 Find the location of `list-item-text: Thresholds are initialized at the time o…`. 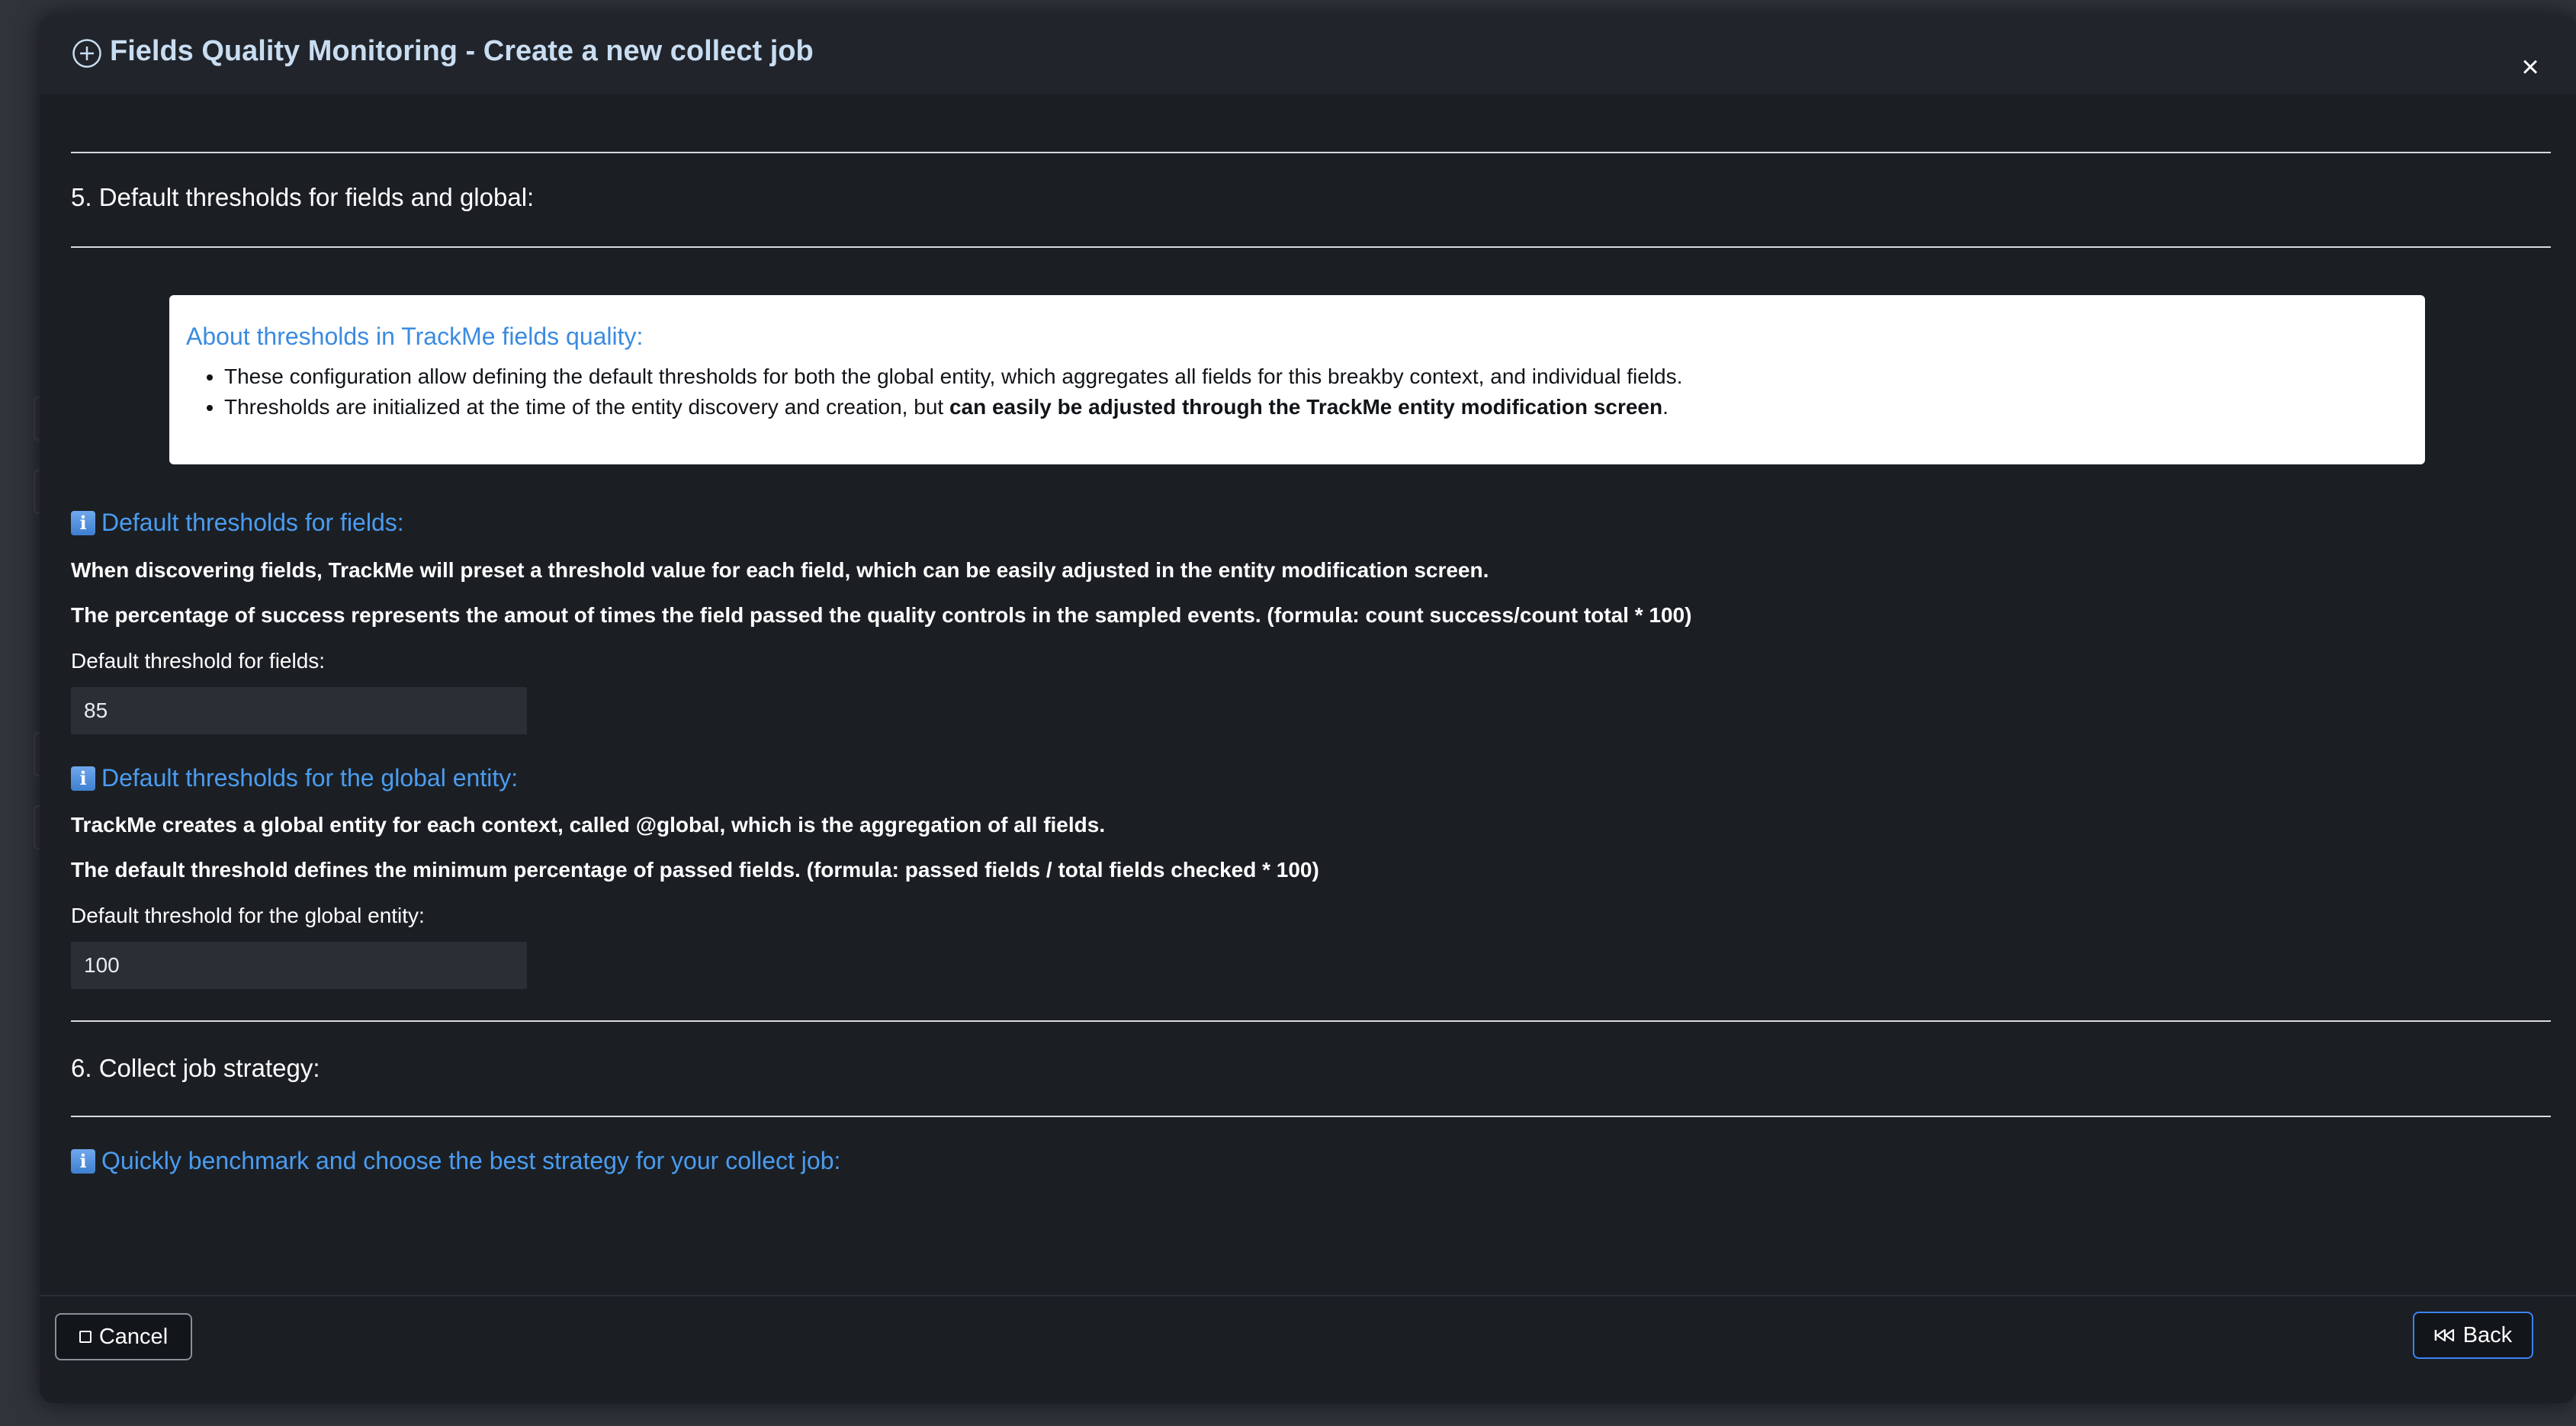

list-item-text: Thresholds are initialized at the time o… is located at coordinates (586, 407).